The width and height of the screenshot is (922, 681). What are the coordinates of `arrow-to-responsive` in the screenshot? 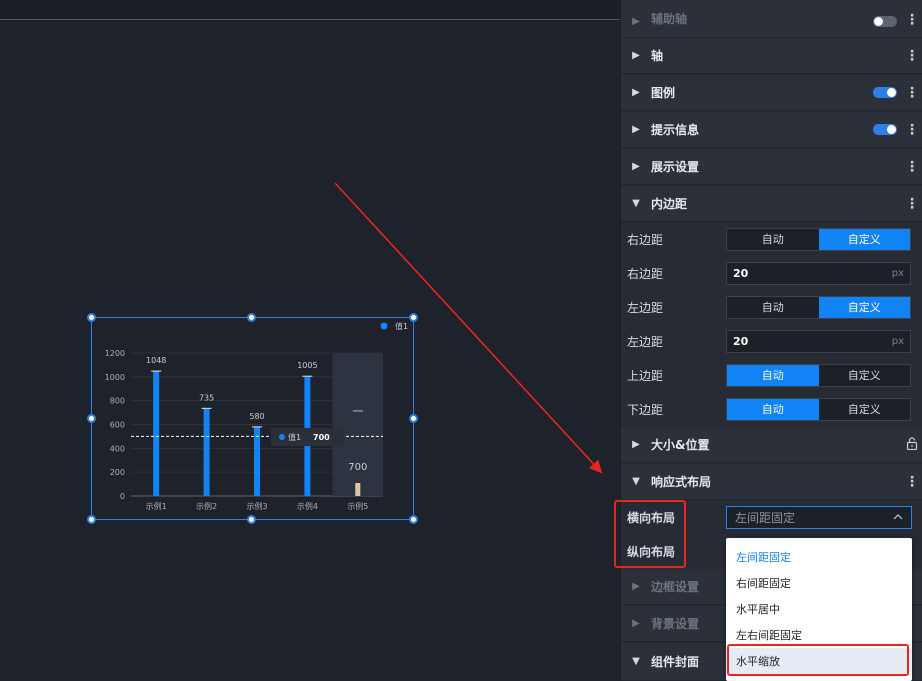 It's located at (468, 328).